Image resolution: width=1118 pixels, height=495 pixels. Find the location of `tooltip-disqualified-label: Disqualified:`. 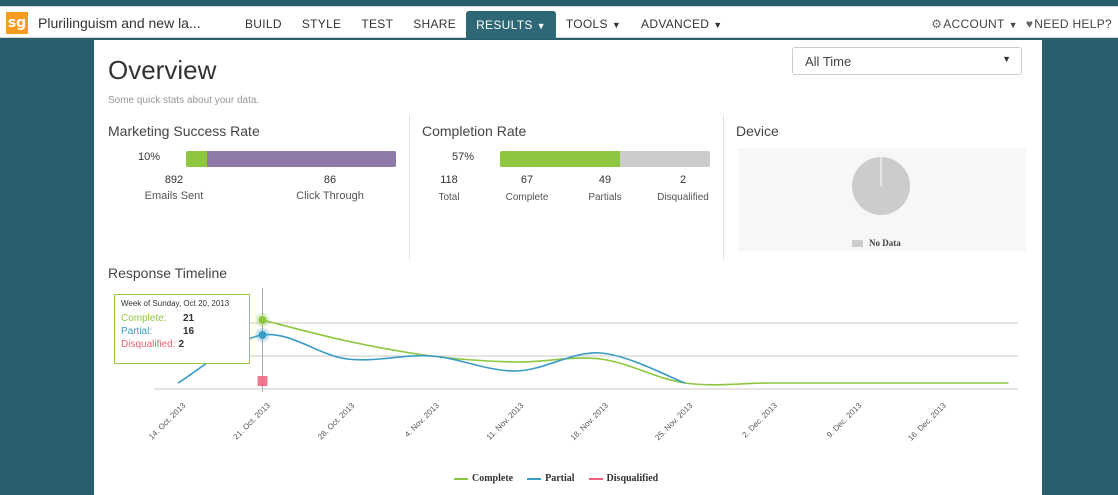

tooltip-disqualified-label: Disqualified: is located at coordinates (148, 344).